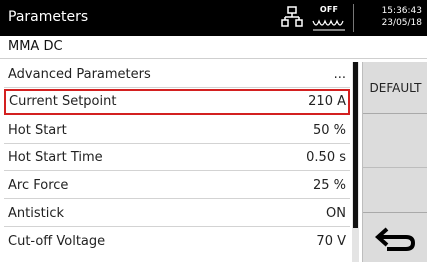  Describe the element at coordinates (36, 213) in the screenshot. I see `param-label: Antistick` at that location.